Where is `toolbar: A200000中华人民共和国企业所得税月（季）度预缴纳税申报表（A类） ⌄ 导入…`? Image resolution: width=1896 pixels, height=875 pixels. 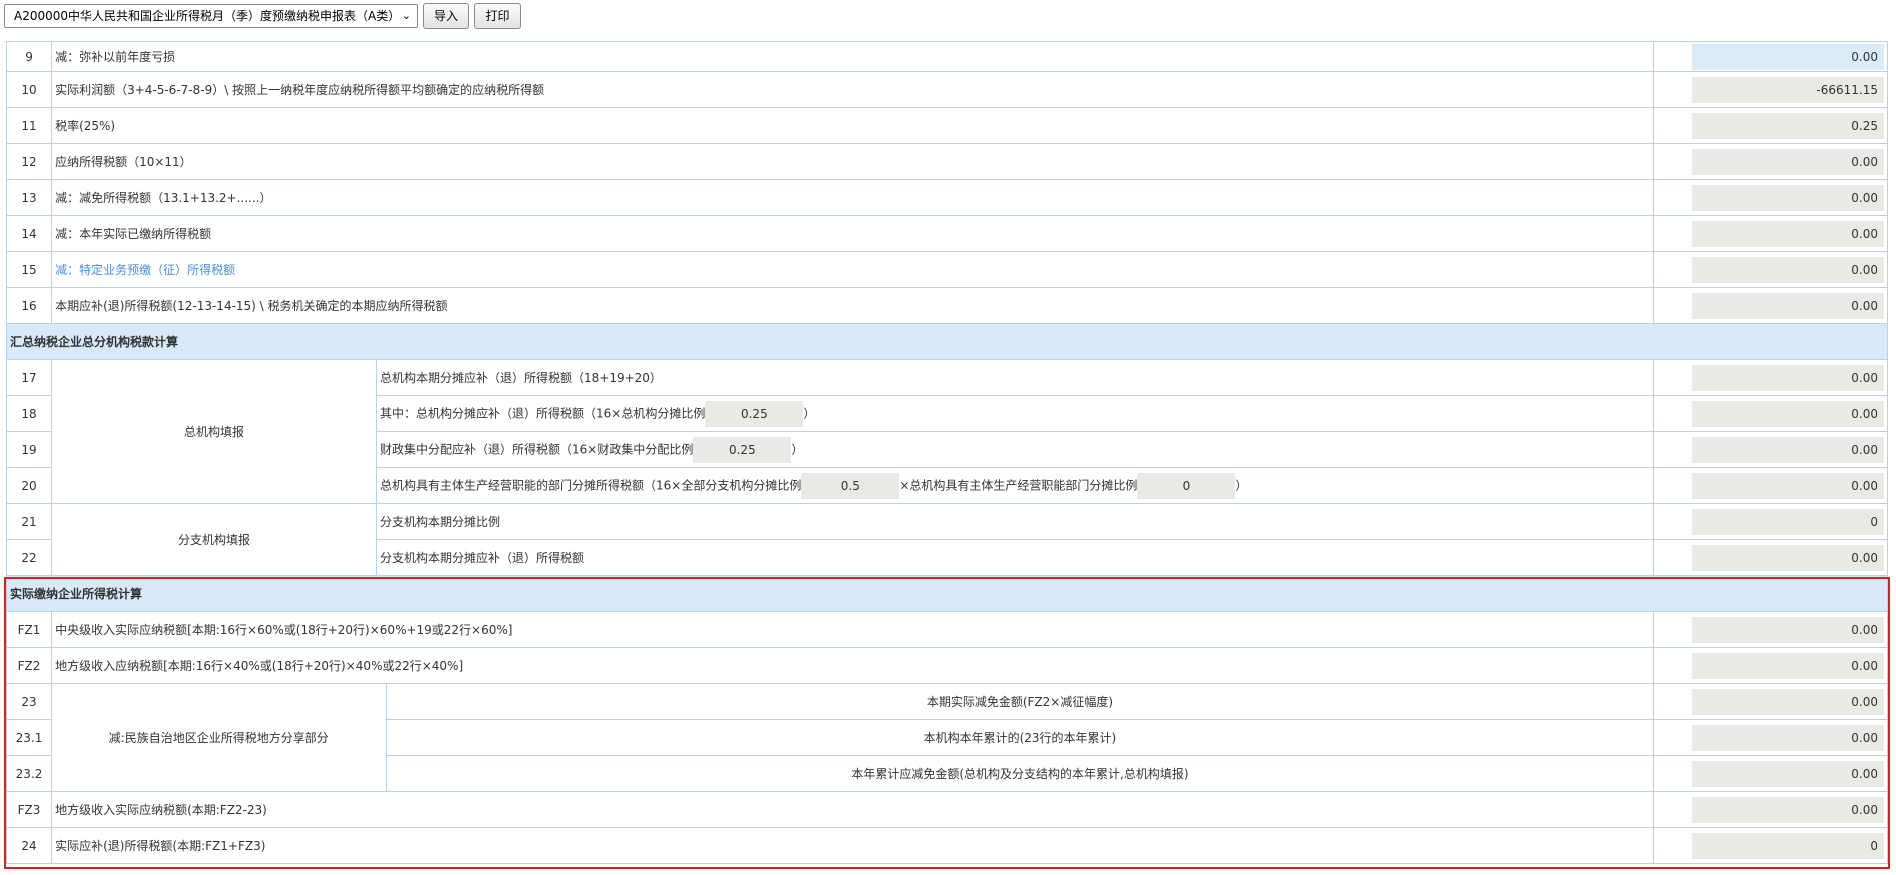
toolbar: A200000中华人民共和国企业所得税月（季）度预缴纳税申报表（A类） ⌄ 导入… is located at coordinates (948, 17).